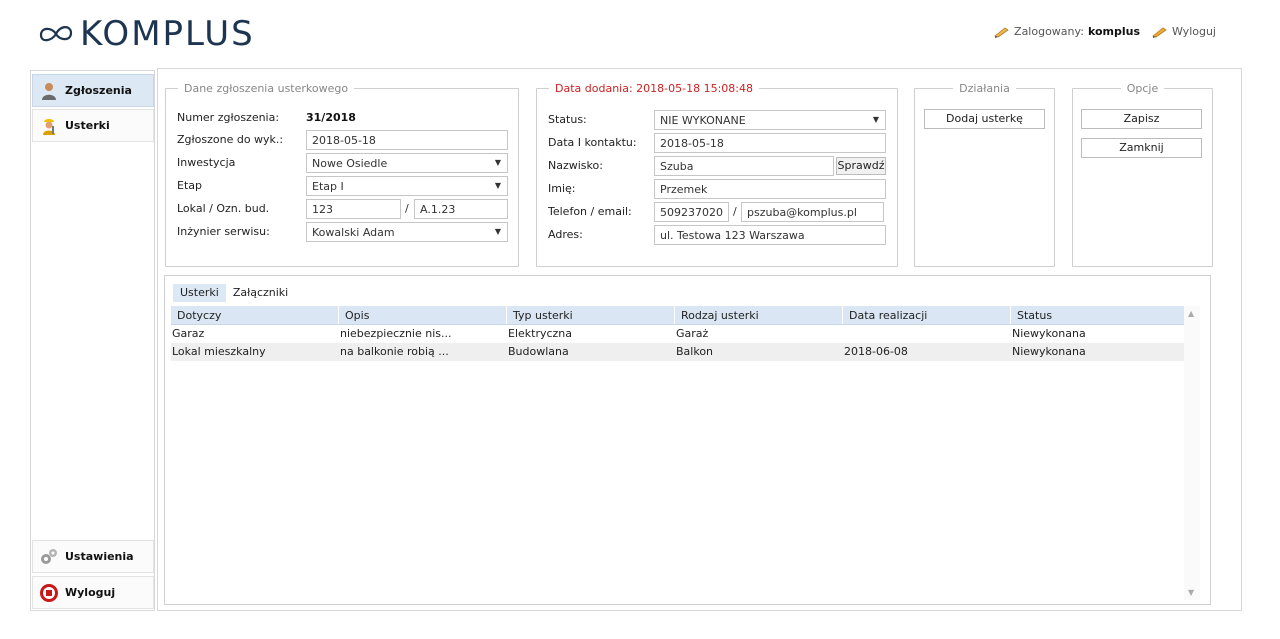  I want to click on building-input: A.1.23, so click(461, 209).